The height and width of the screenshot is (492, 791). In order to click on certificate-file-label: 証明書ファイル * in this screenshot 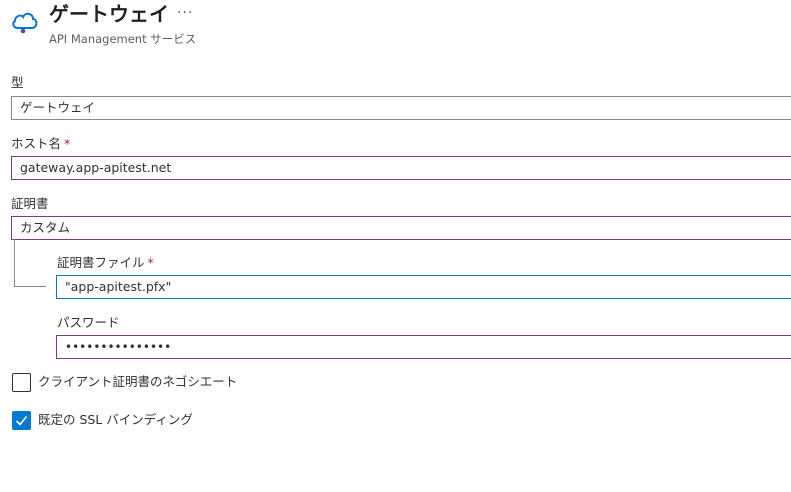, I will do `click(105, 263)`.